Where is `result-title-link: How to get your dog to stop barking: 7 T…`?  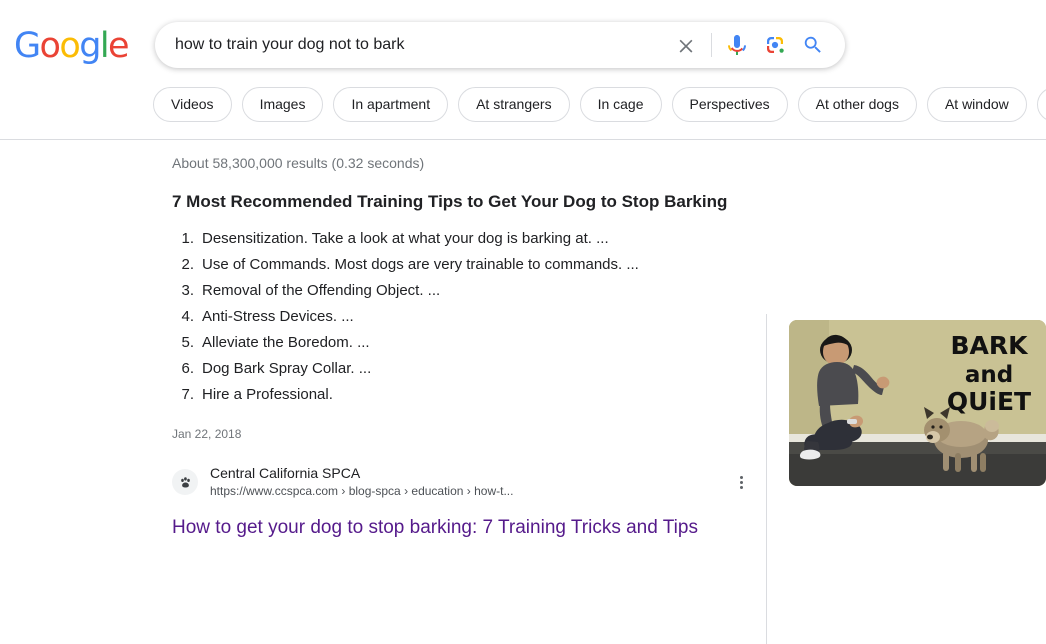 result-title-link: How to get your dog to stop barking: 7 T… is located at coordinates (472, 528).